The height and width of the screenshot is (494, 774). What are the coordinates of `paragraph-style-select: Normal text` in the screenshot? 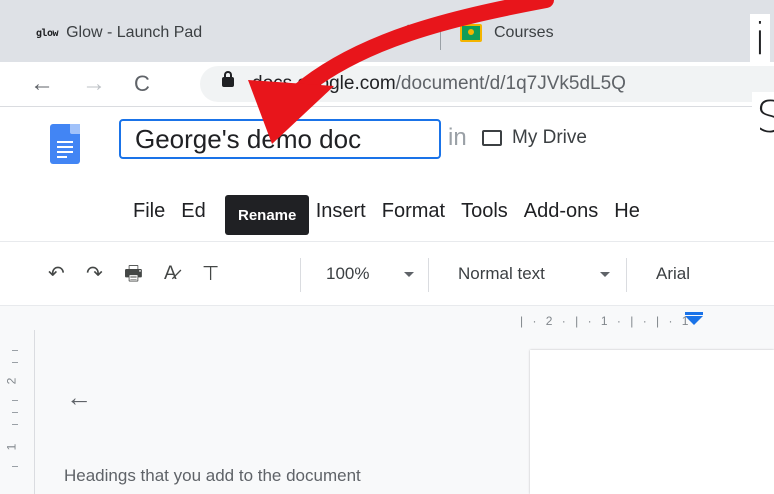 It's located at (501, 274).